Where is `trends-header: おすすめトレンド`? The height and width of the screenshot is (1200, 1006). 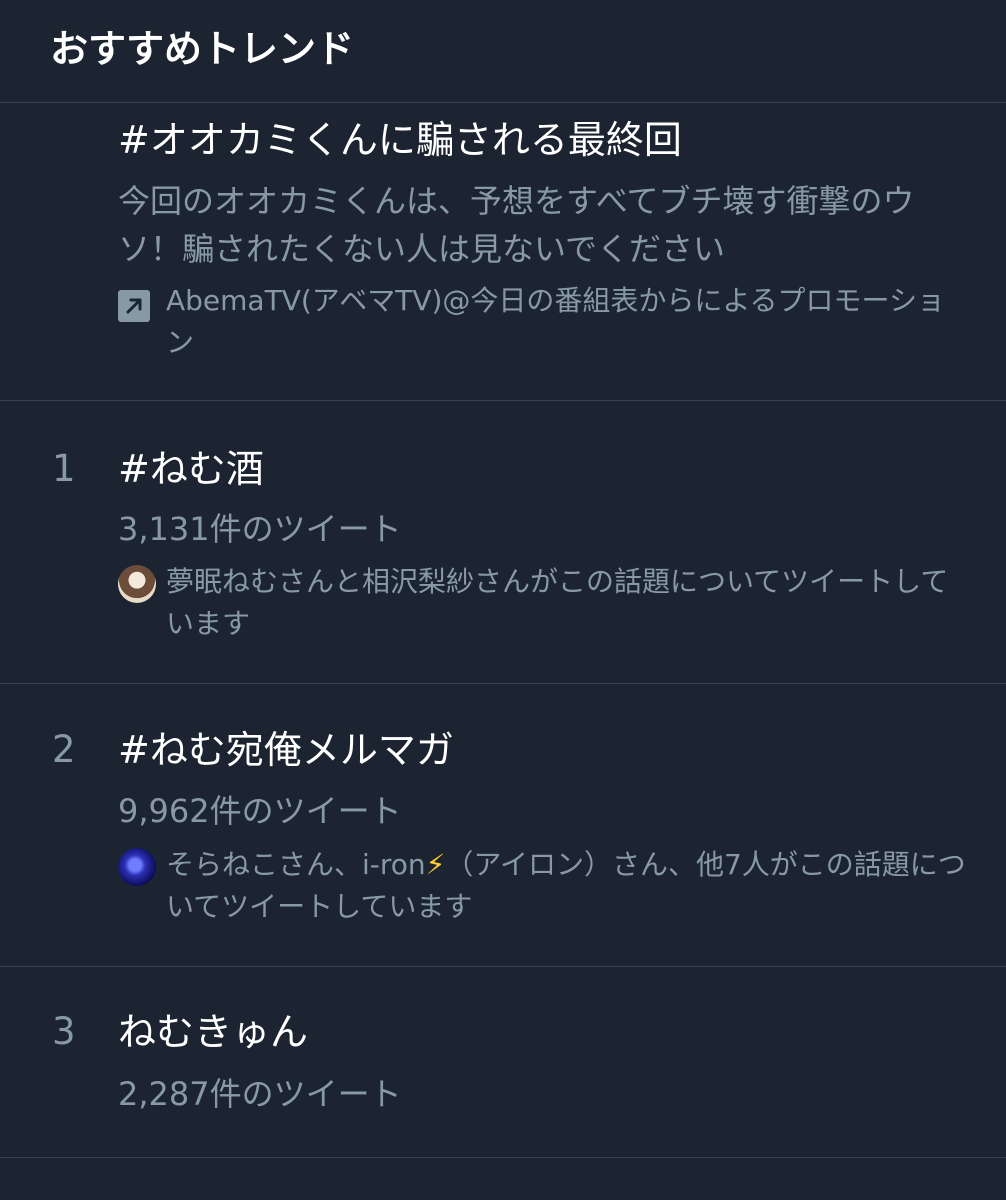 trends-header: おすすめトレンド is located at coordinates (503, 51).